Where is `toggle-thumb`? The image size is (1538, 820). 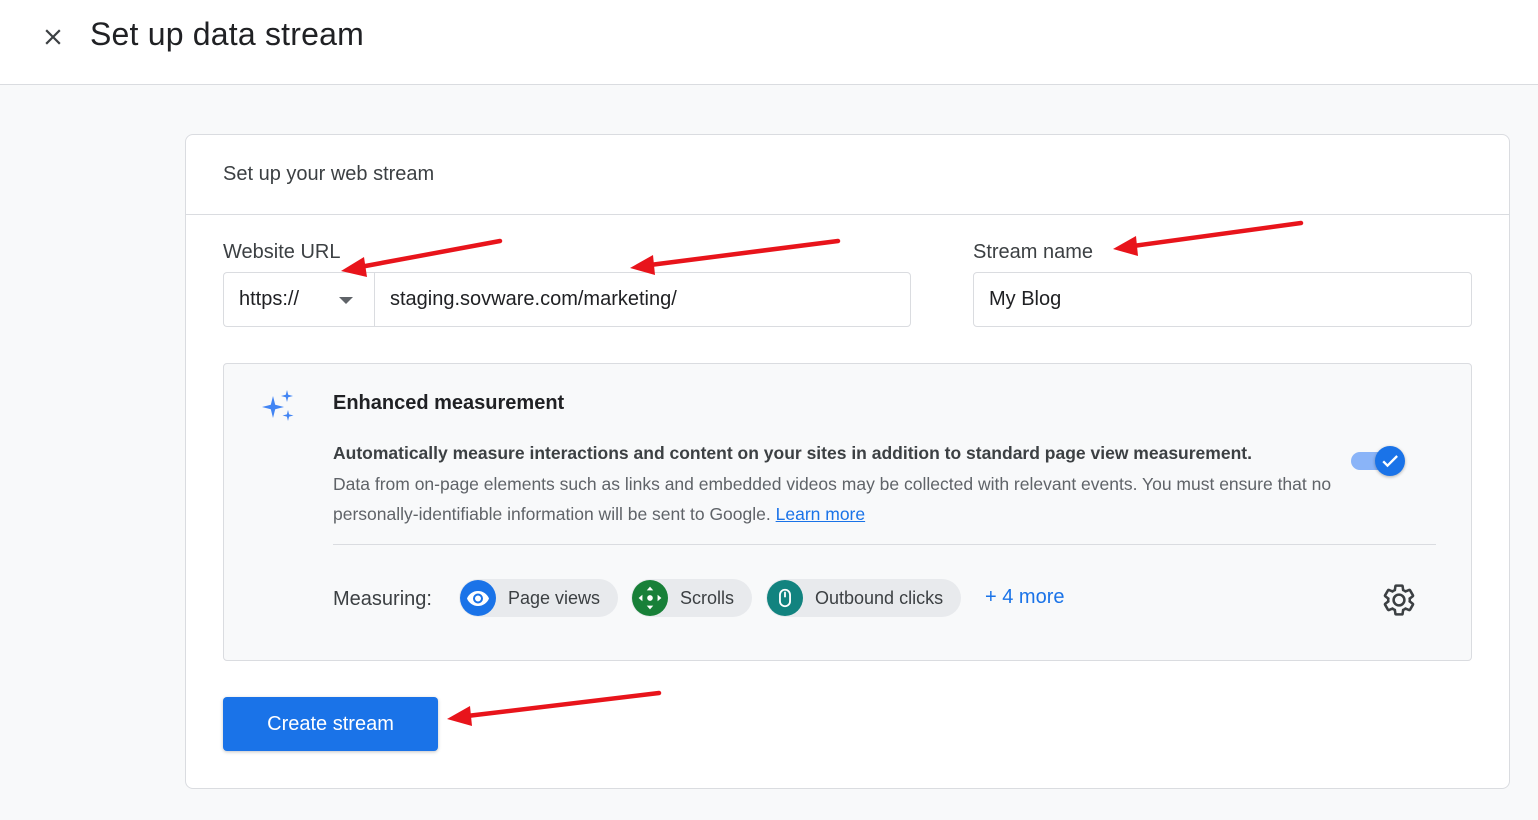
toggle-thumb is located at coordinates (1390, 461).